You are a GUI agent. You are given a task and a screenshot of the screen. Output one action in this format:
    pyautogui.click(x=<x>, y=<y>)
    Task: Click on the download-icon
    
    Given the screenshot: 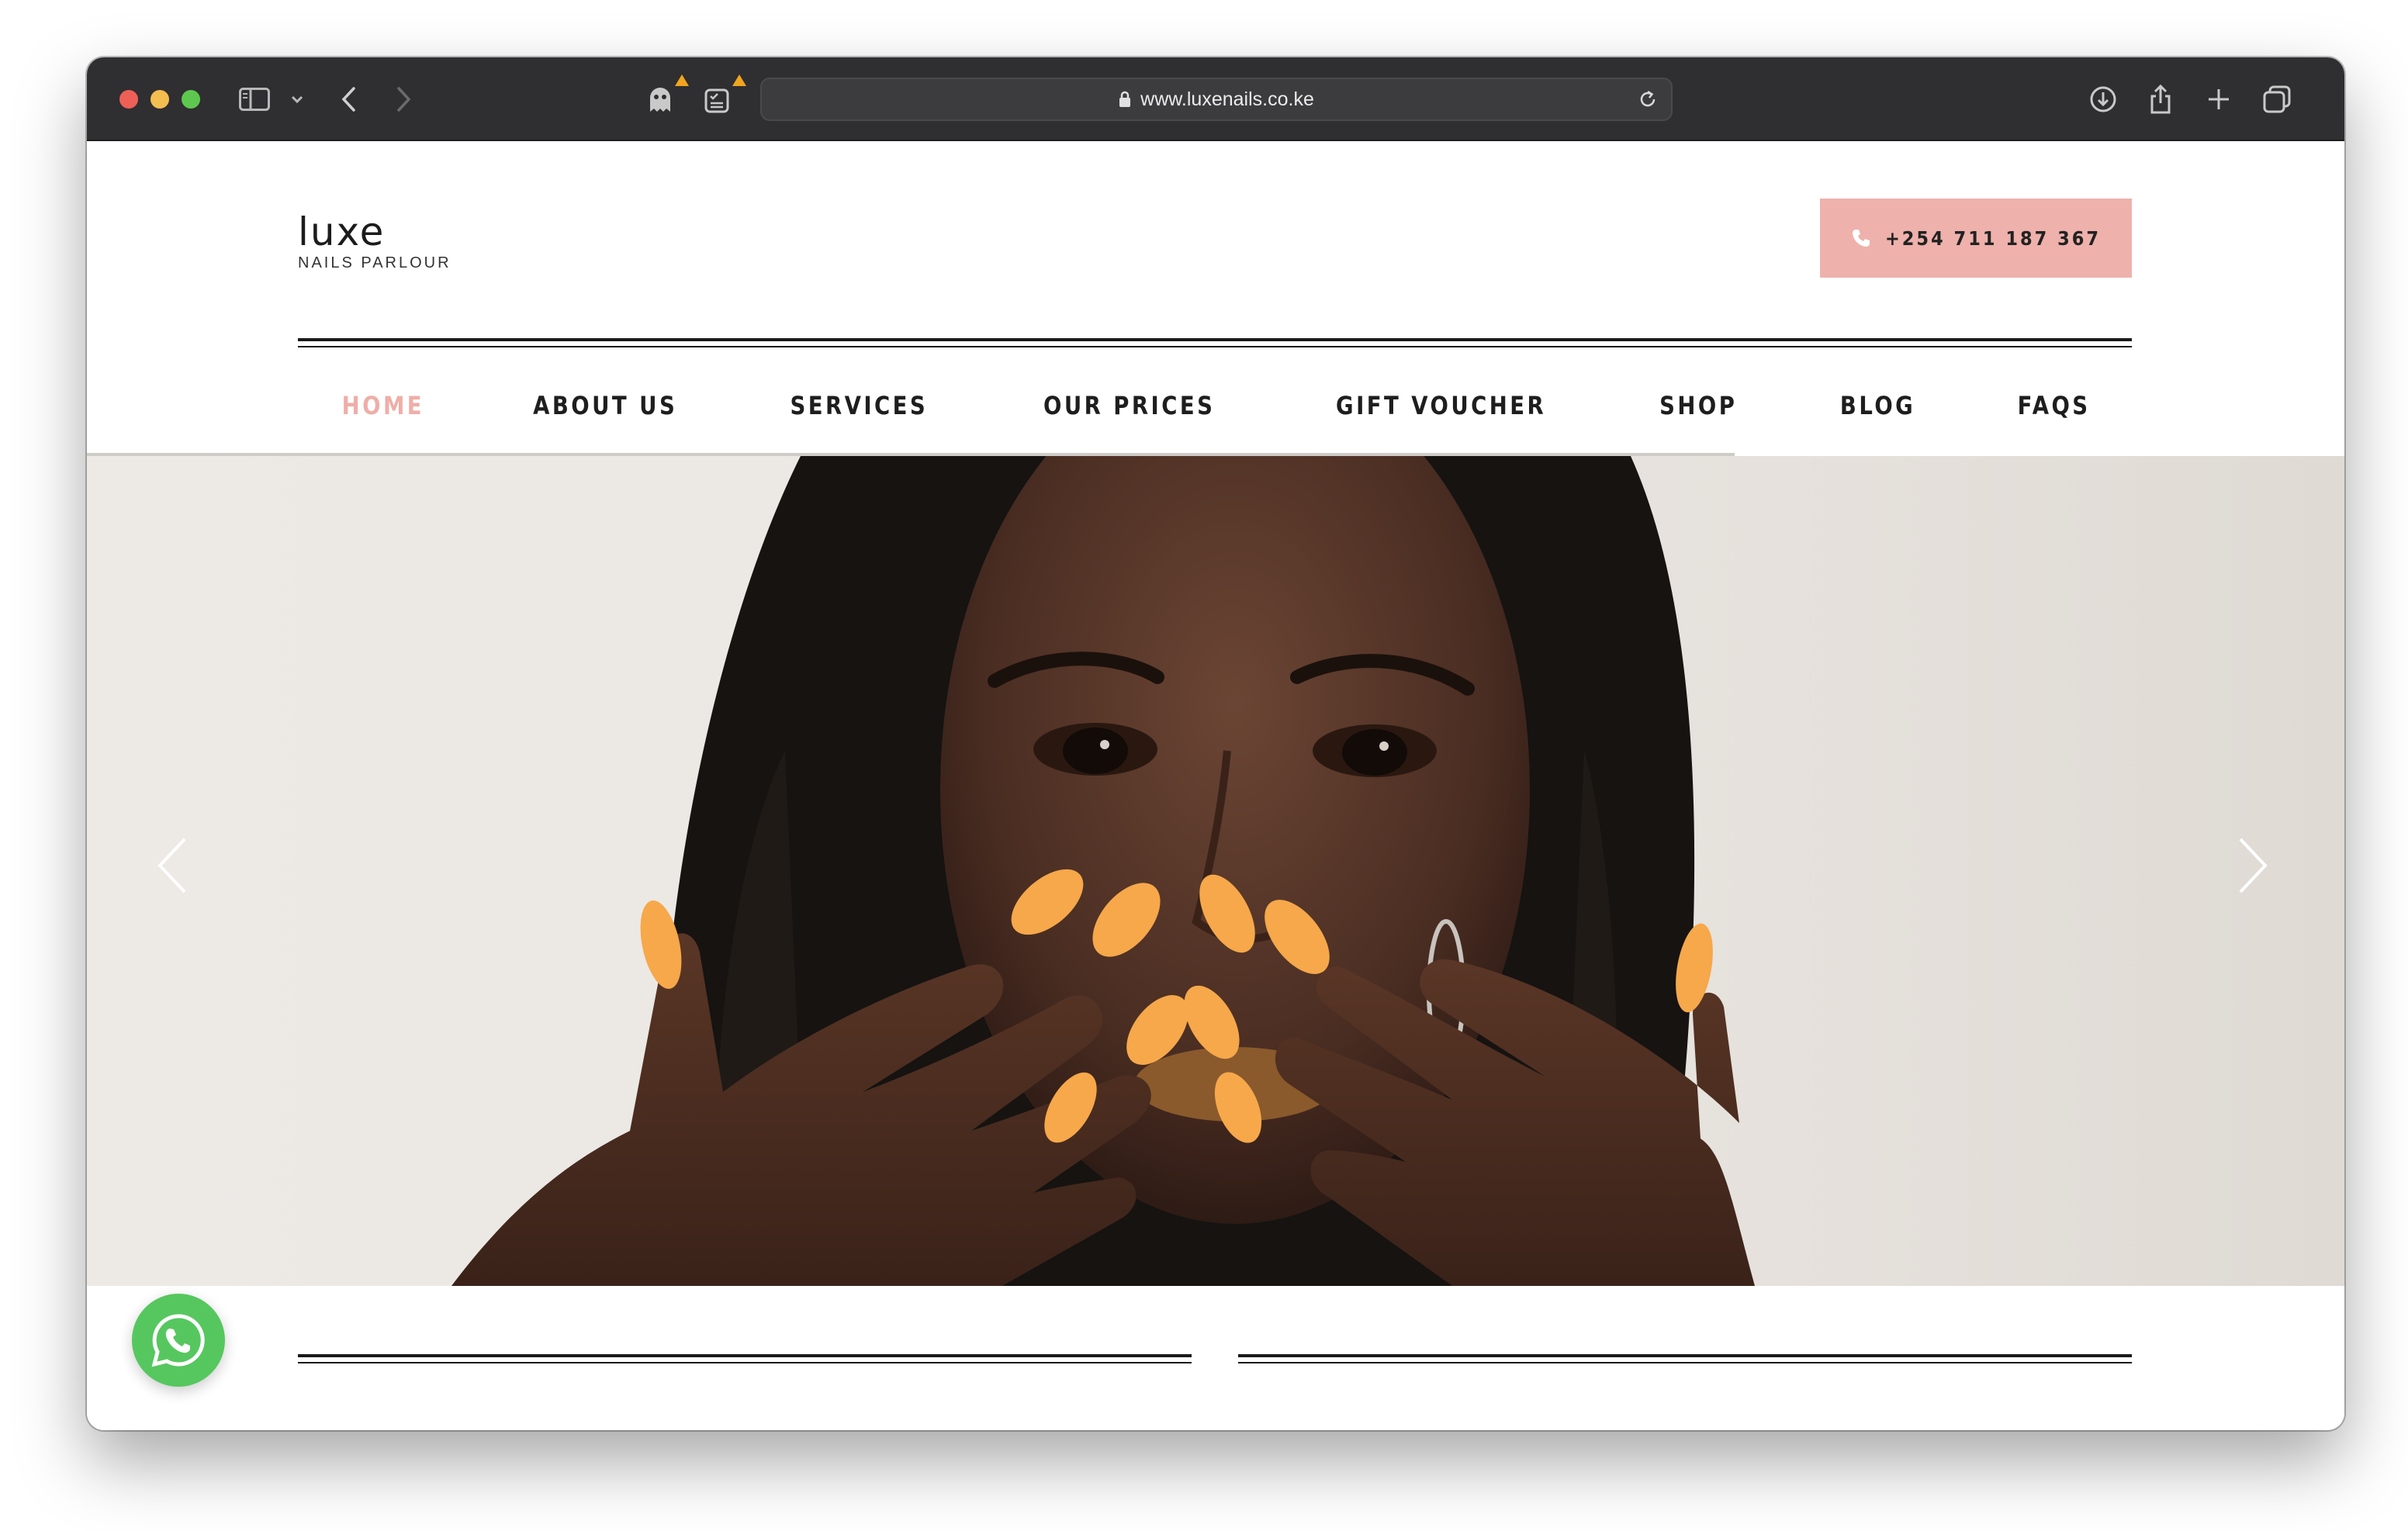 What is the action you would take?
    pyautogui.click(x=2103, y=99)
    